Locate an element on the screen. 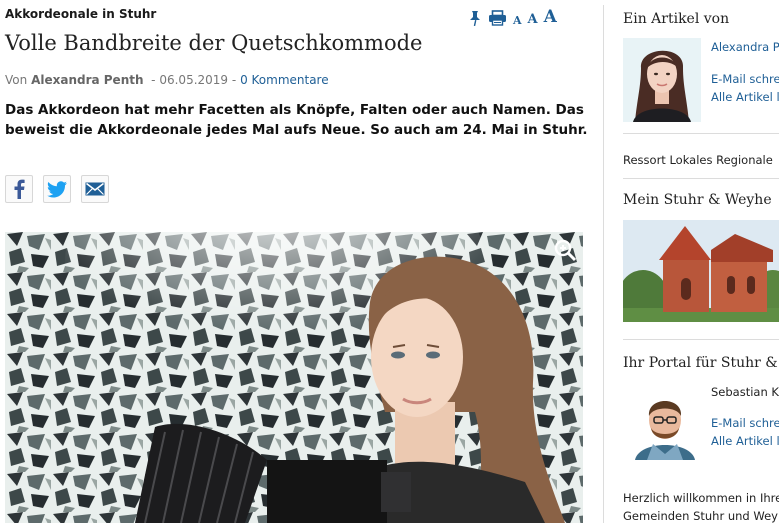 The height and width of the screenshot is (523, 779). article-tools: A A A is located at coordinates (512, 15).